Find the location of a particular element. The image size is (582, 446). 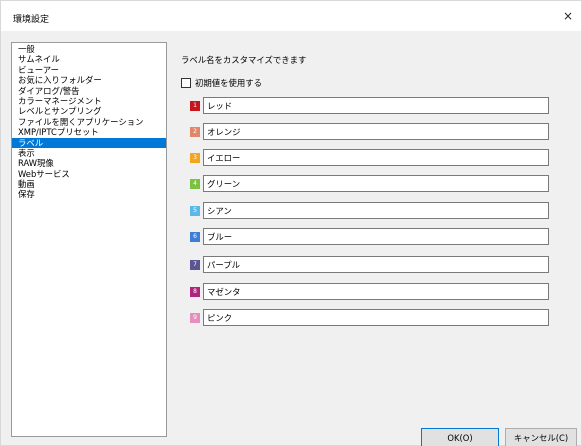

label-row-9: 9 is located at coordinates (369, 317).